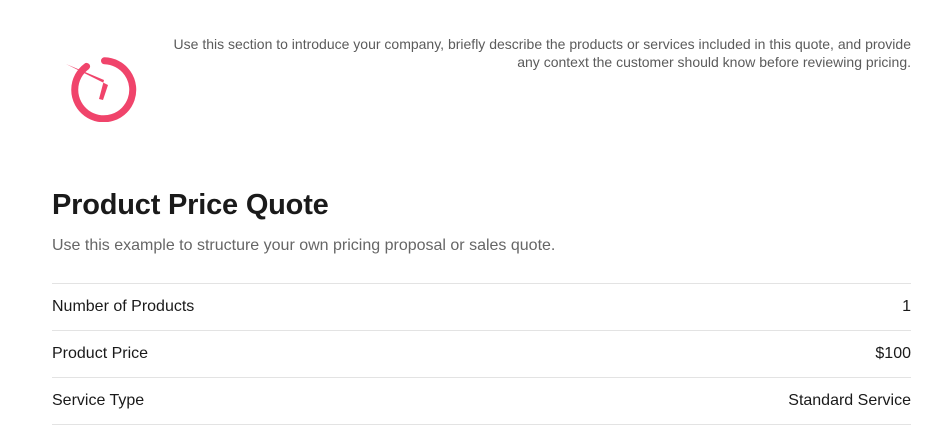  Describe the element at coordinates (190, 205) in the screenshot. I see `page-title: Product Price Quote` at that location.